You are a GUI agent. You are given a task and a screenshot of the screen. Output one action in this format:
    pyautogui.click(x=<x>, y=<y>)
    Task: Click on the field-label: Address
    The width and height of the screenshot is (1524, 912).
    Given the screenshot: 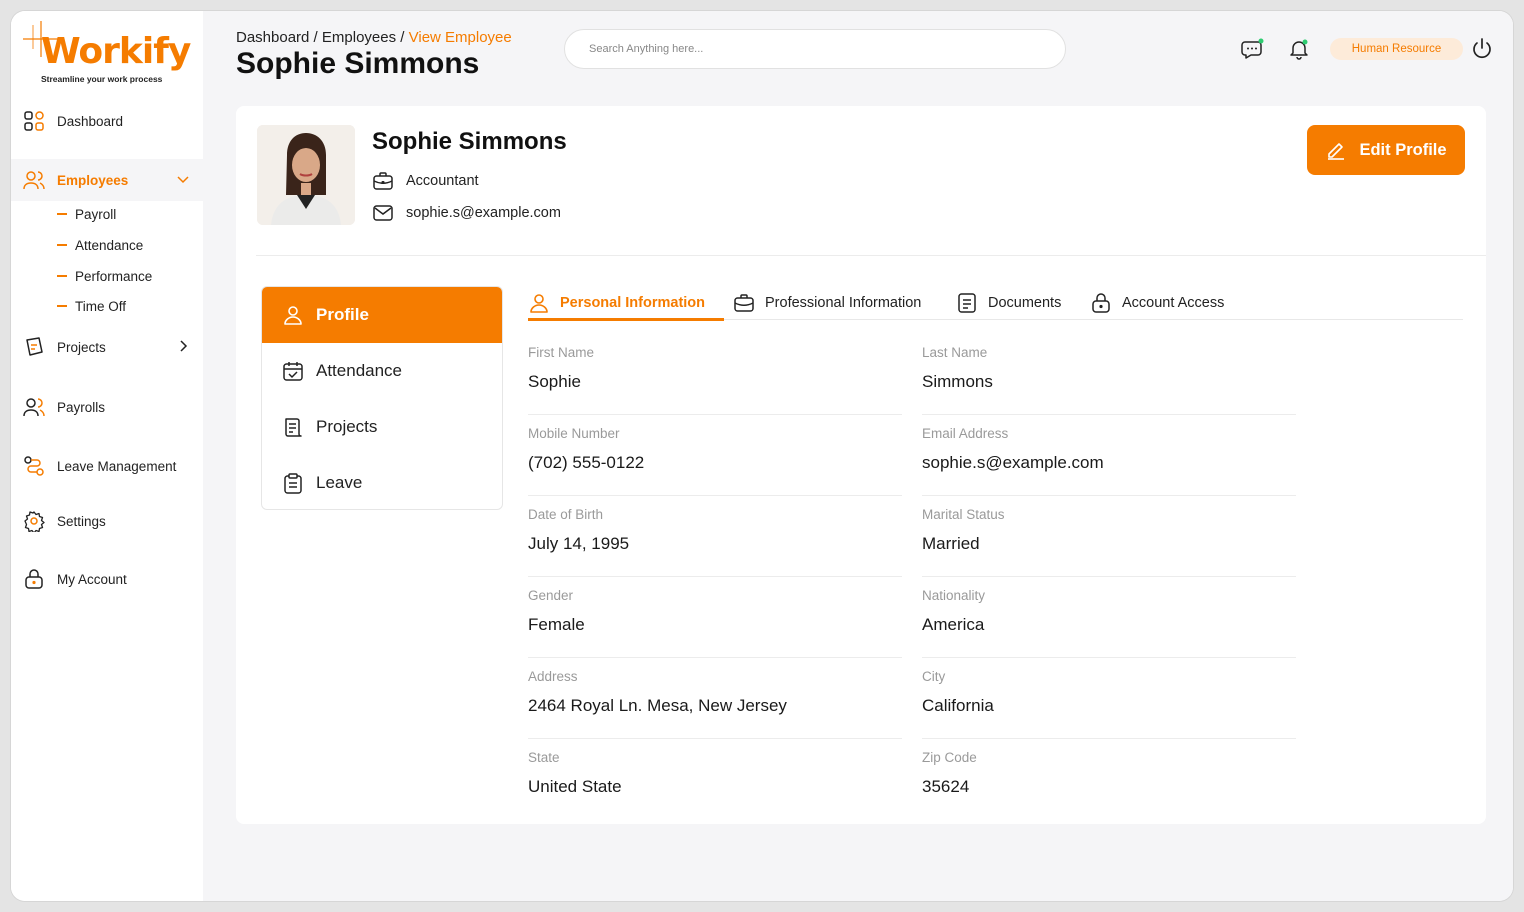 What is the action you would take?
    pyautogui.click(x=553, y=676)
    